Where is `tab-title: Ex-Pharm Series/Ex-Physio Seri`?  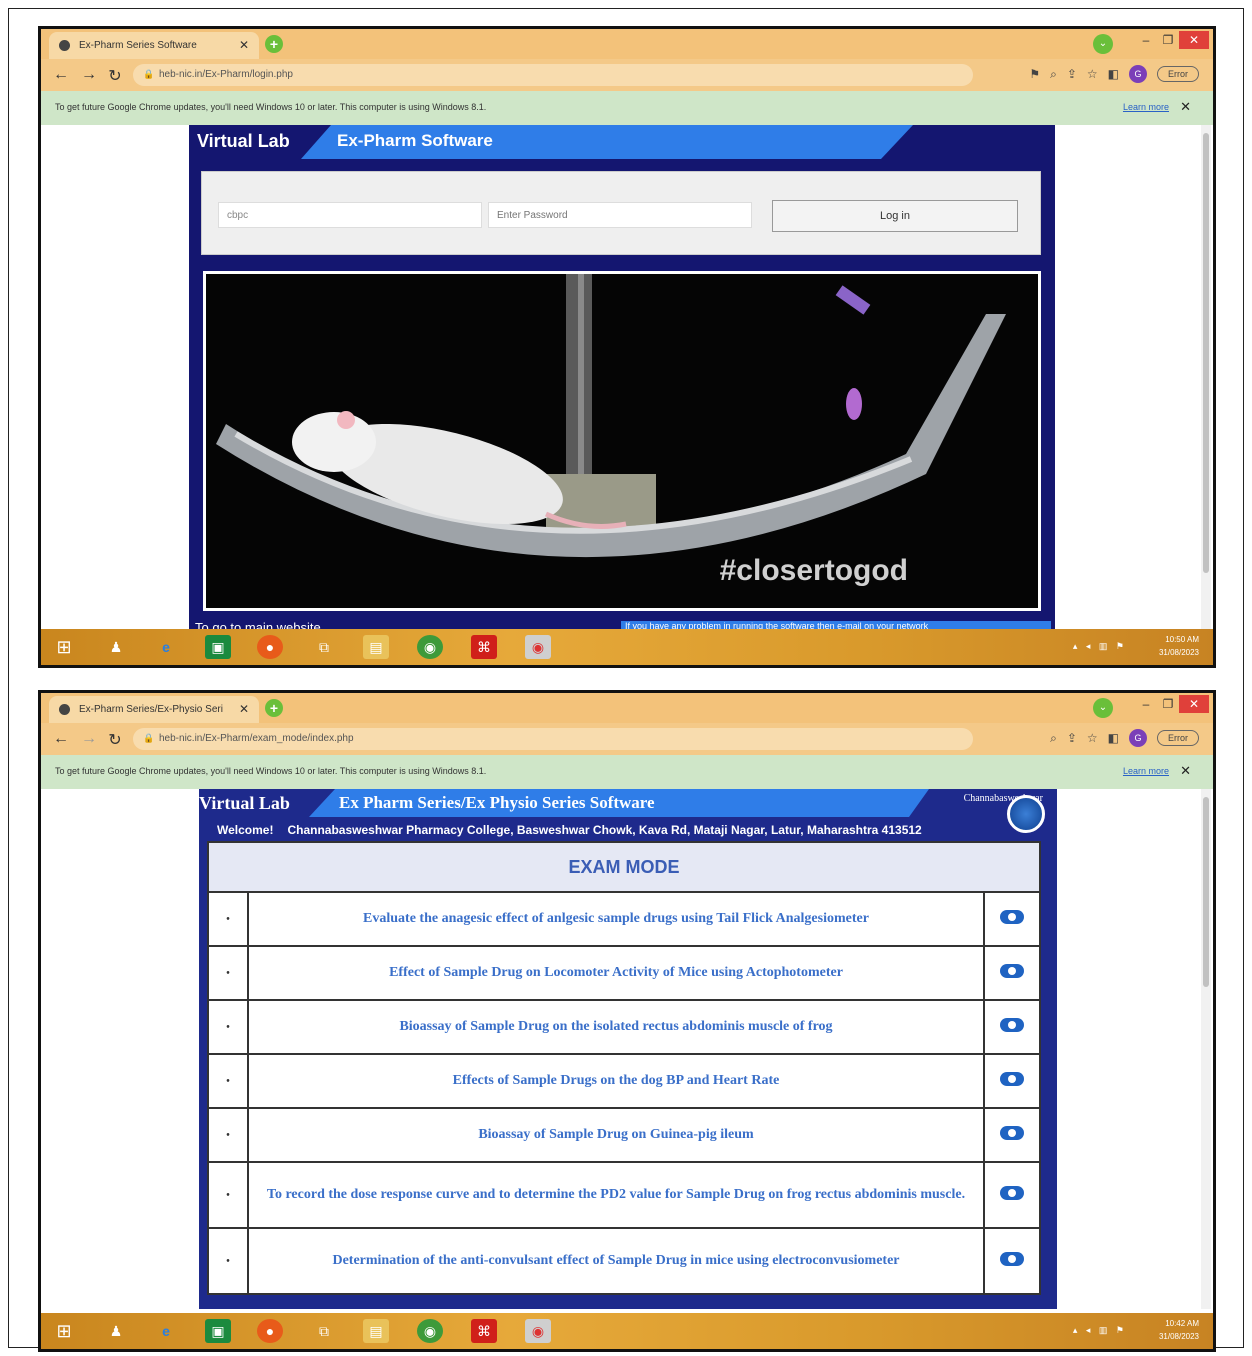 tab-title: Ex-Pharm Series/Ex-Physio Seri is located at coordinates (151, 709).